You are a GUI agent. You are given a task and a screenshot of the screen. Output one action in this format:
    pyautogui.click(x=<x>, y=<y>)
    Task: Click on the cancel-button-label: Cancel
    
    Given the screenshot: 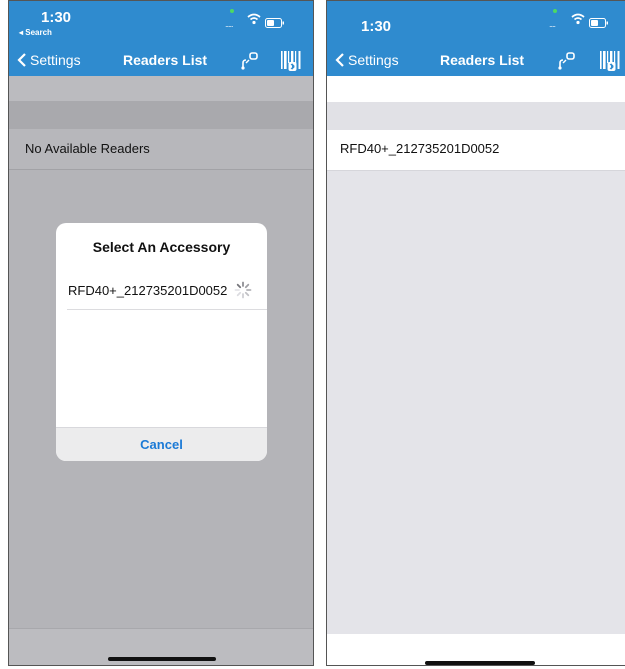 What is the action you would take?
    pyautogui.click(x=161, y=444)
    